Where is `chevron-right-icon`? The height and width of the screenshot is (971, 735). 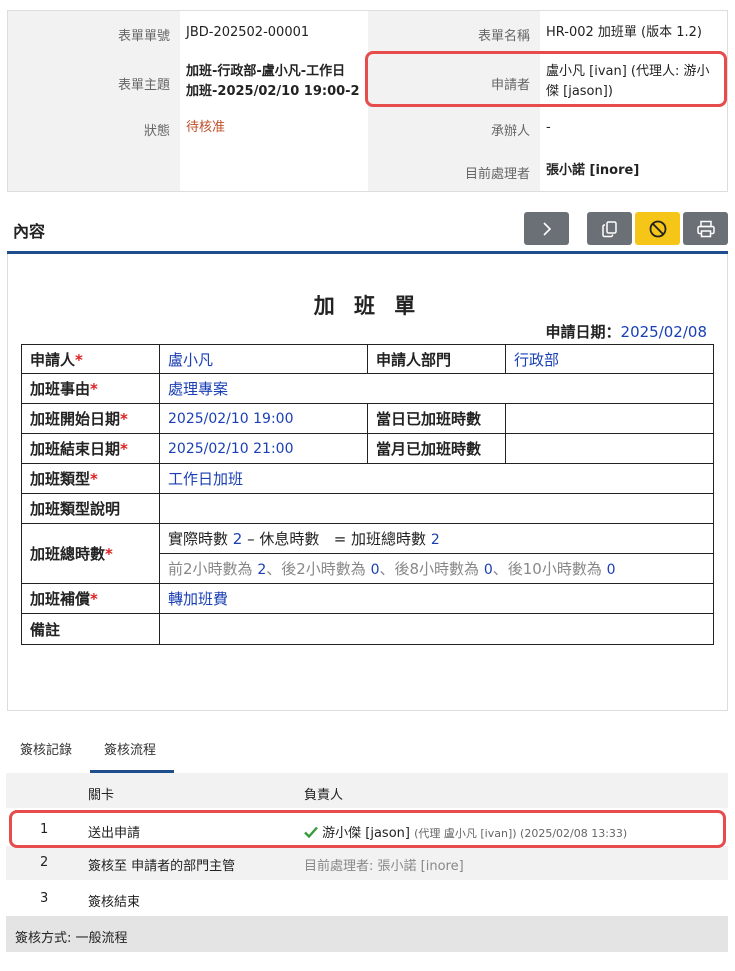
chevron-right-icon is located at coordinates (546, 228).